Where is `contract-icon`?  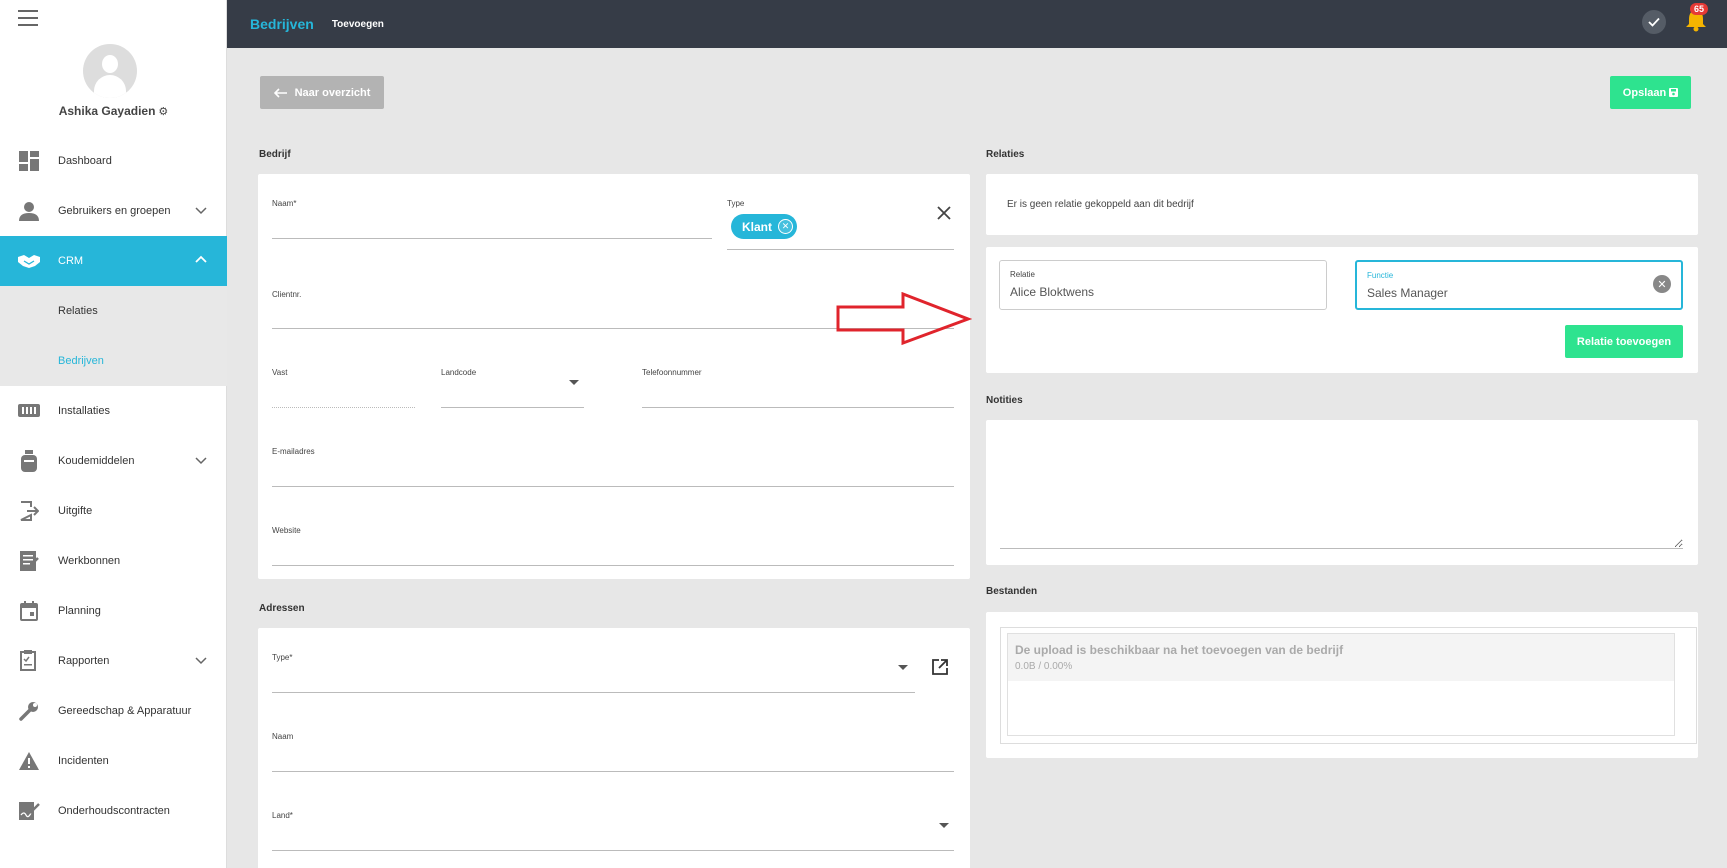 contract-icon is located at coordinates (29, 811).